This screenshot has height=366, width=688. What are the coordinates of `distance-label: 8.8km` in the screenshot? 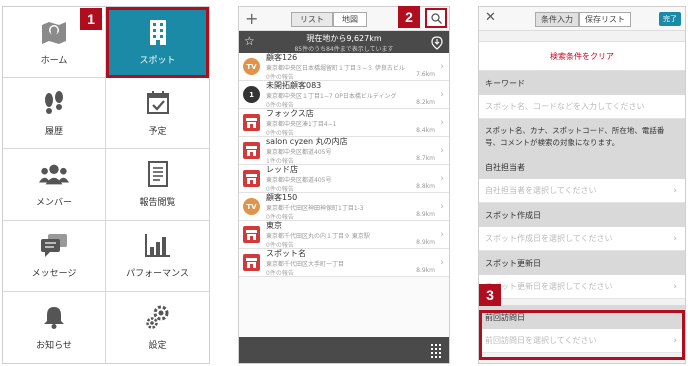 It's located at (425, 186).